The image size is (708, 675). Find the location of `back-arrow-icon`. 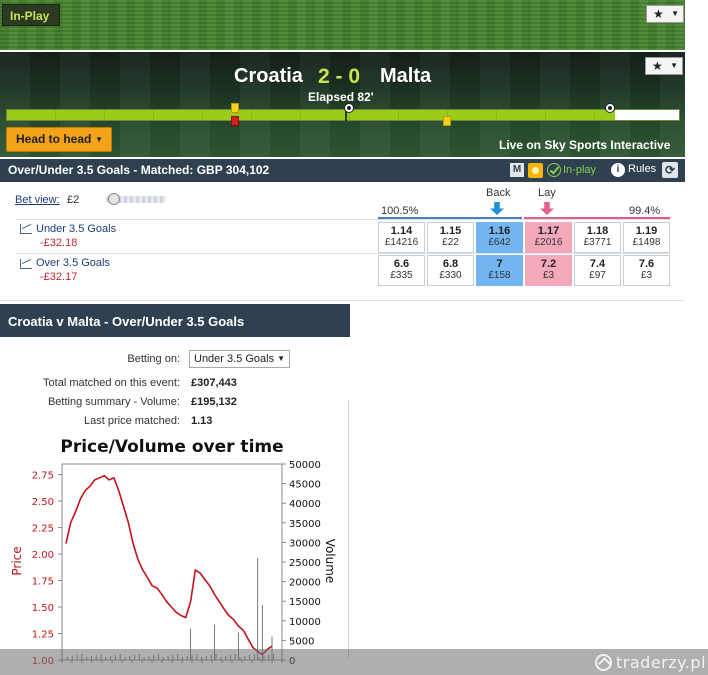

back-arrow-icon is located at coordinates (497, 208).